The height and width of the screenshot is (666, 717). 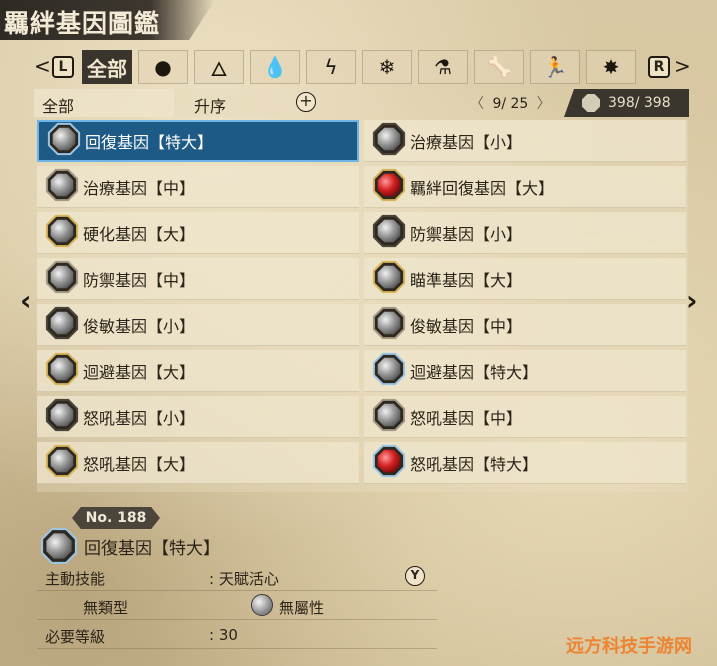 What do you see at coordinates (525, 233) in the screenshot?
I see `gene-list-item: 防禦基因【小】` at bounding box center [525, 233].